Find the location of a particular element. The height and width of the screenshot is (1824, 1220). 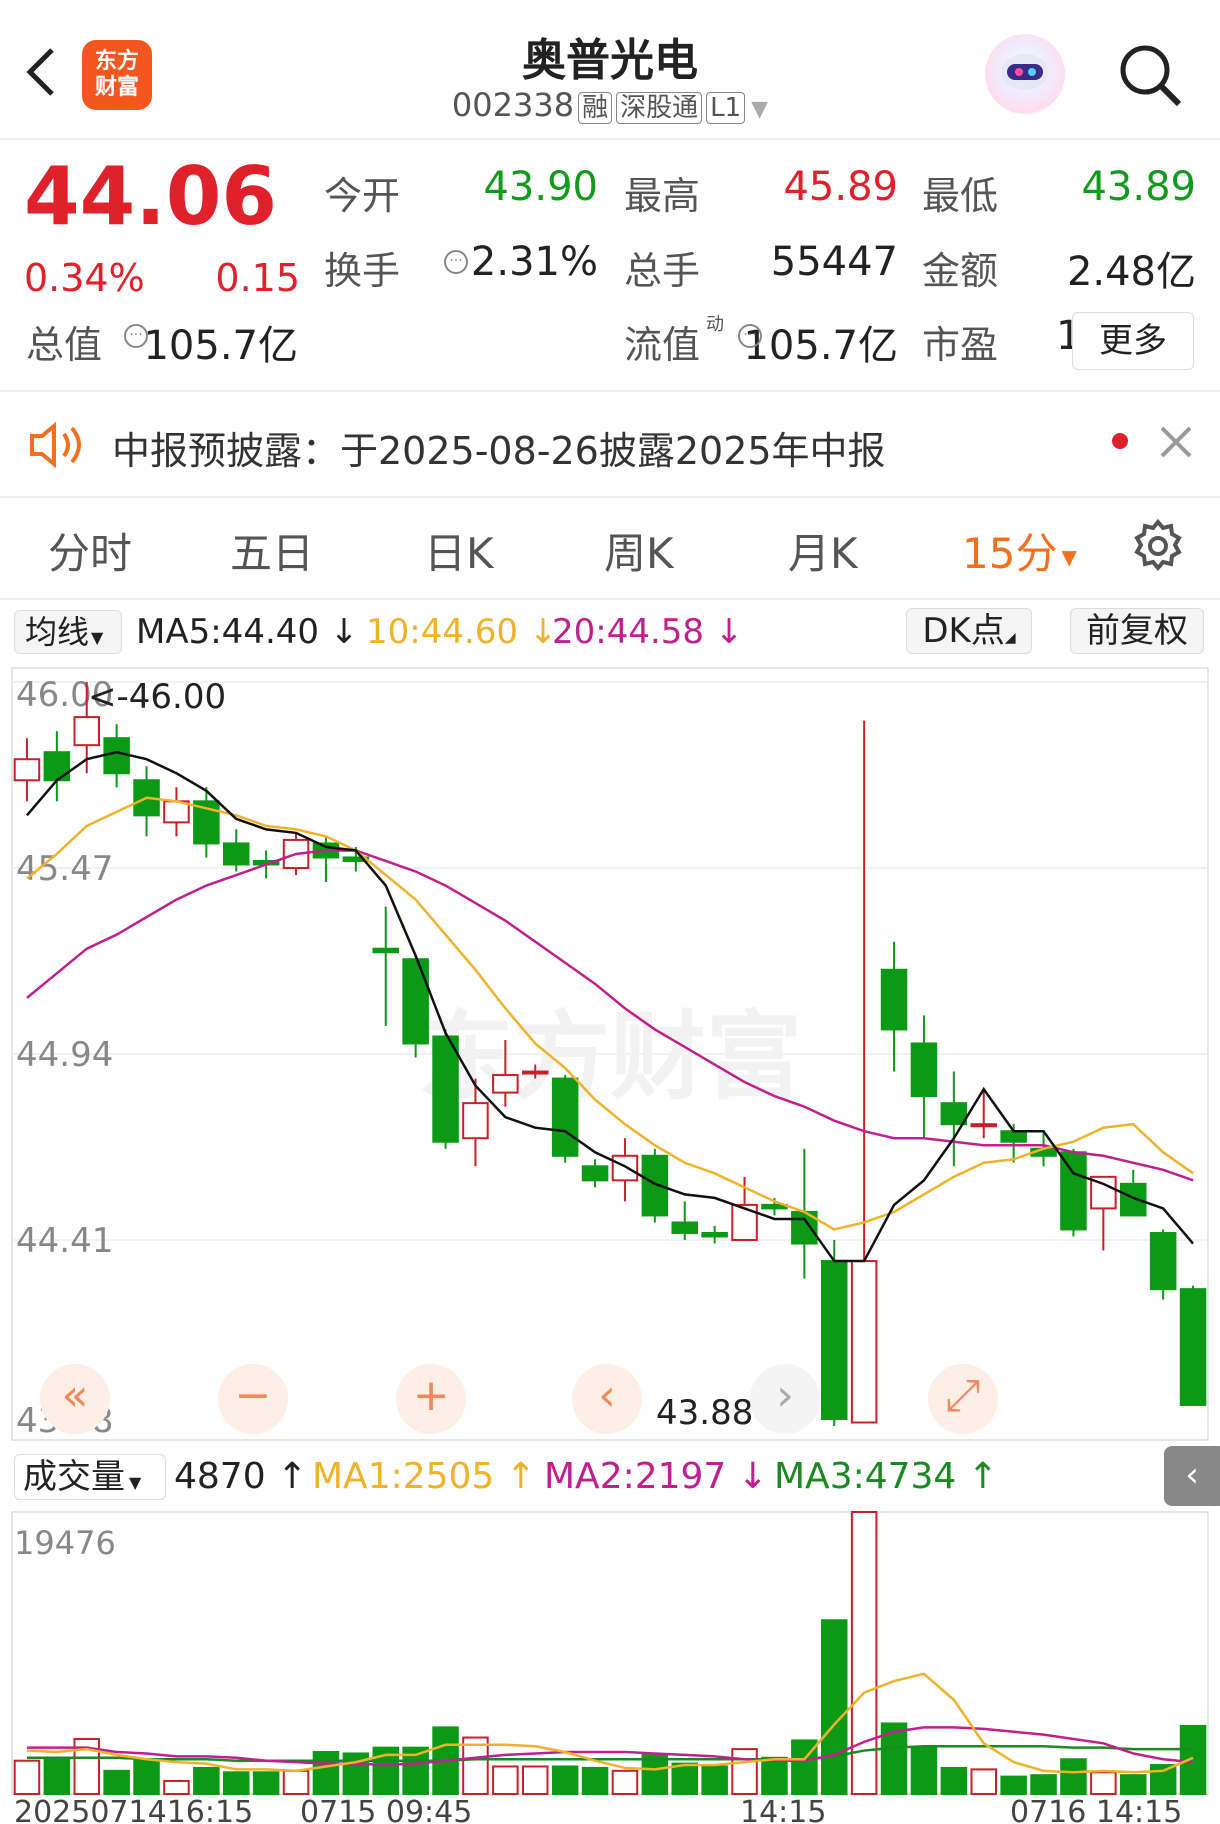

indicator-select: 均线 ▼ is located at coordinates (68, 632).